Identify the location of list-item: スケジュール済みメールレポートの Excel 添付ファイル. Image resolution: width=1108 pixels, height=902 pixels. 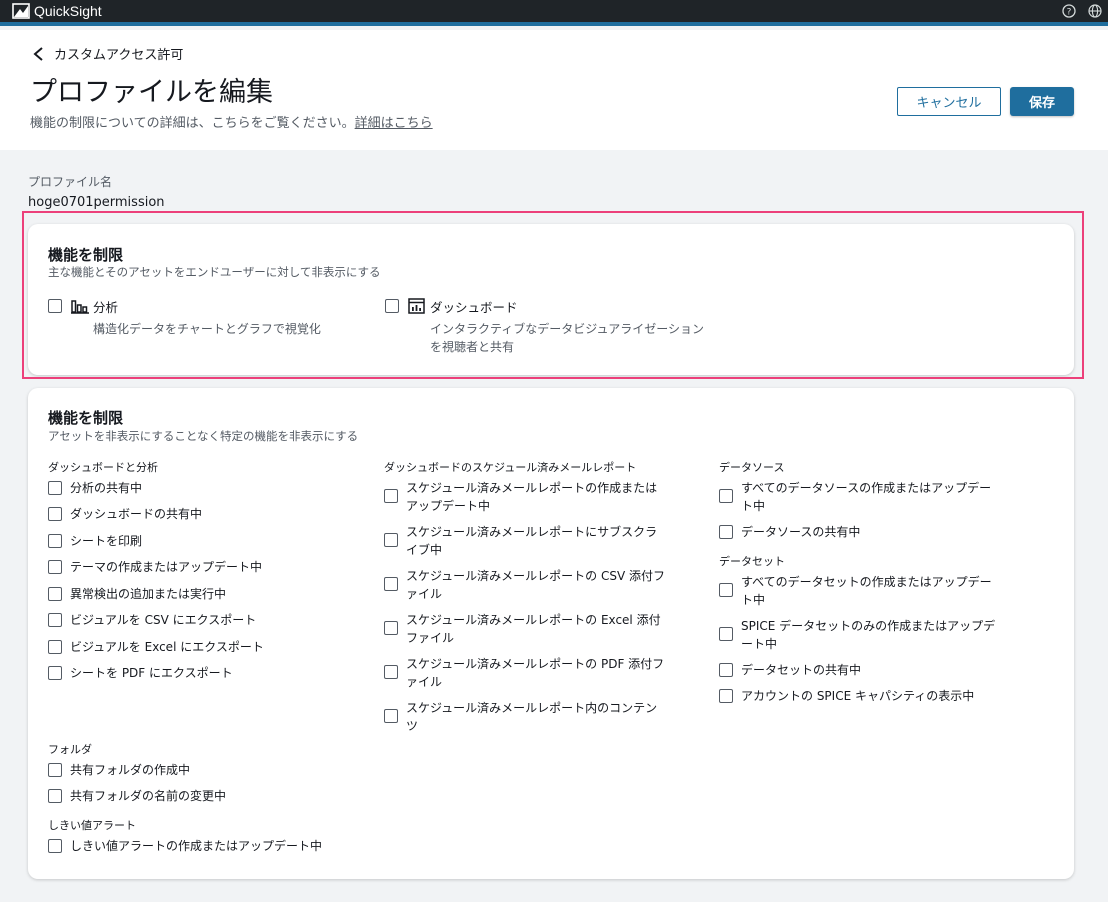
(525, 629).